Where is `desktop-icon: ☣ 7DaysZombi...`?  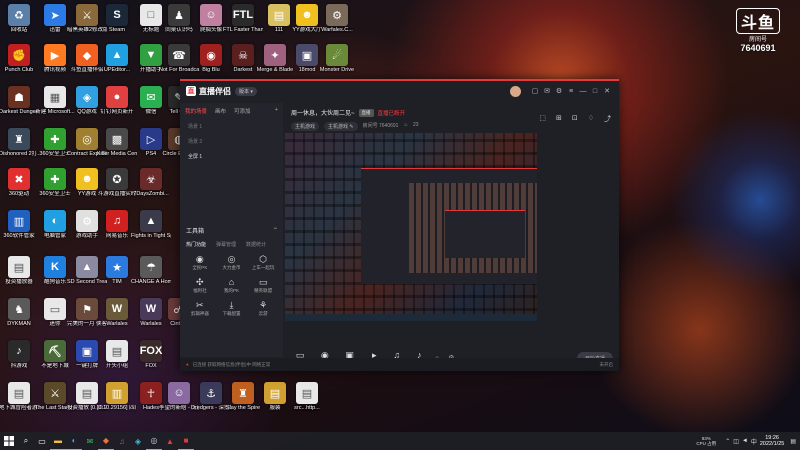 desktop-icon: ☣ 7DaysZombi... is located at coordinates (151, 183).